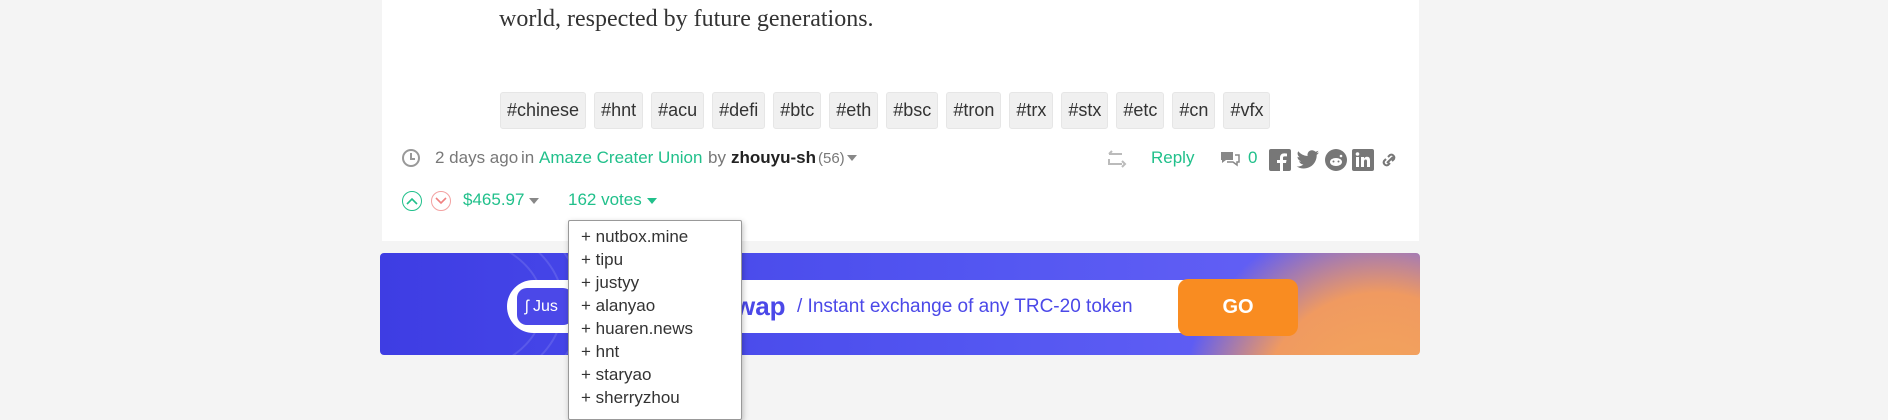  What do you see at coordinates (852, 158) in the screenshot?
I see `author-menu-caret` at bounding box center [852, 158].